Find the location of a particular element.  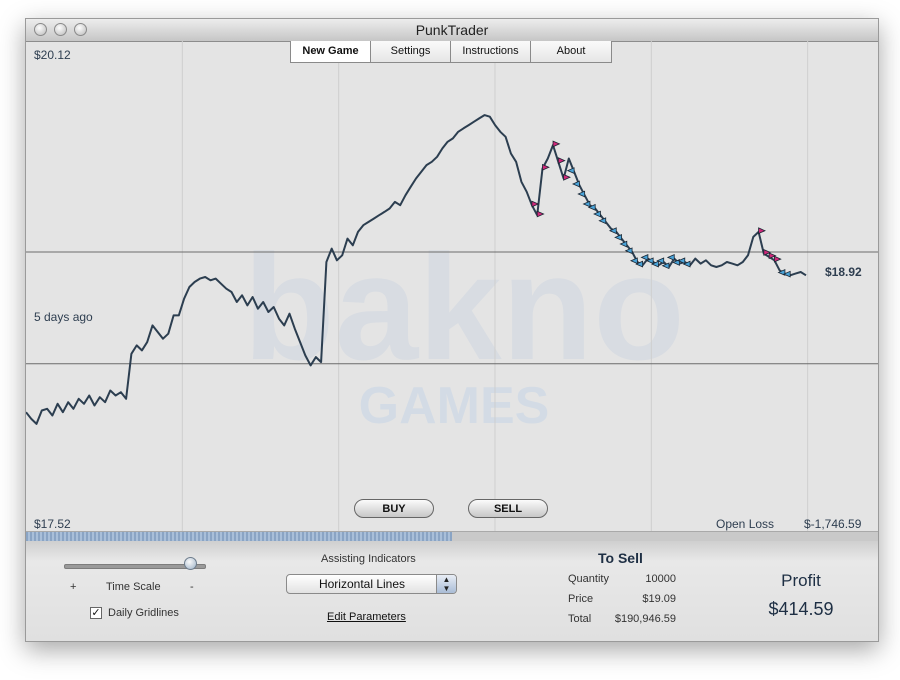

time-scale-plus: + is located at coordinates (73, 587).